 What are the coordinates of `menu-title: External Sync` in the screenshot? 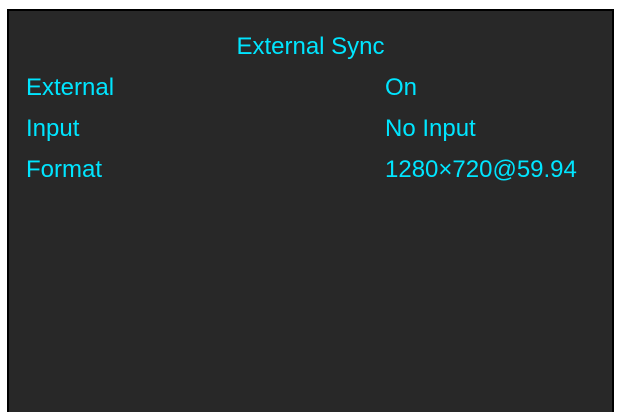 It's located at (310, 46).